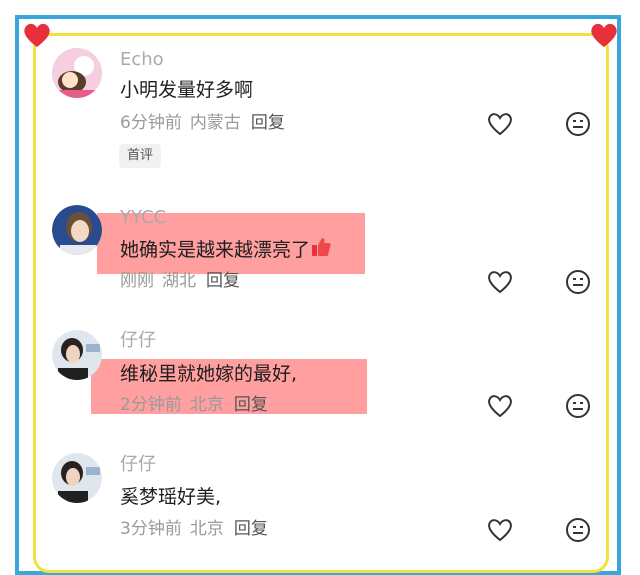 This screenshot has height=575, width=640. I want to click on first-comment-badge: 首评, so click(140, 156).